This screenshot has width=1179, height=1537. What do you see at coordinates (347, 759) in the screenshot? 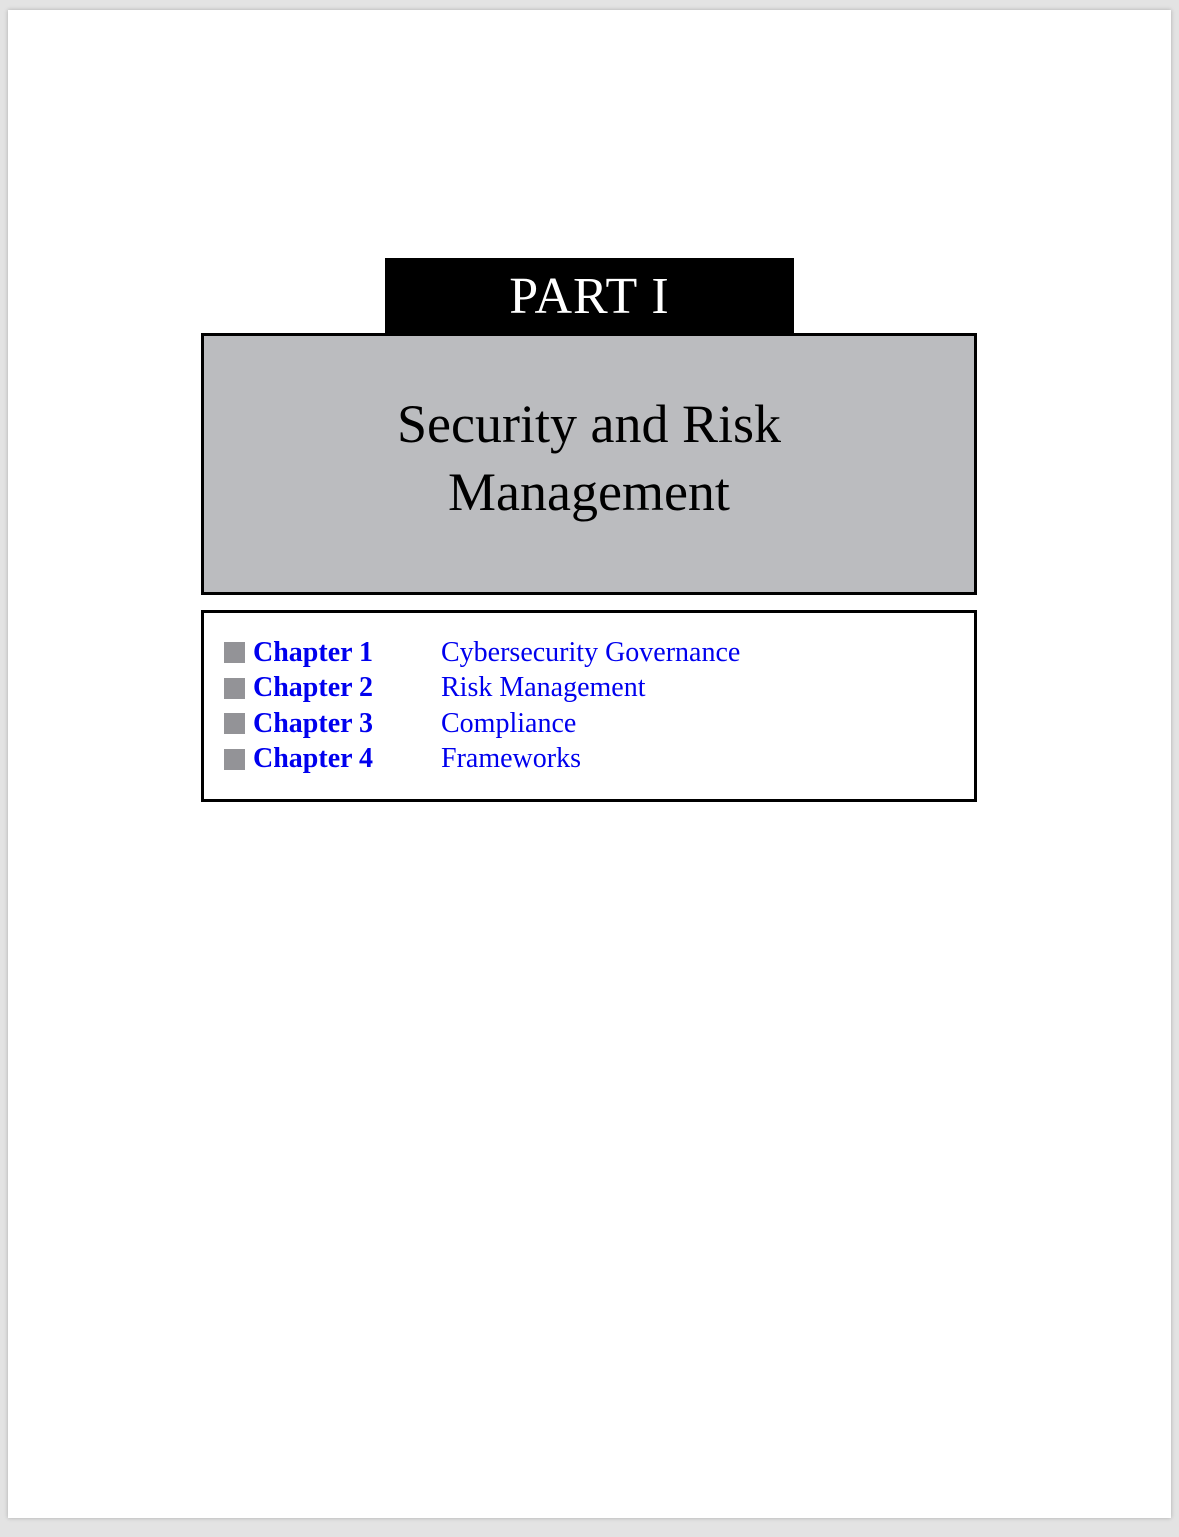
I see `chapter-4-link: Chapter 4` at bounding box center [347, 759].